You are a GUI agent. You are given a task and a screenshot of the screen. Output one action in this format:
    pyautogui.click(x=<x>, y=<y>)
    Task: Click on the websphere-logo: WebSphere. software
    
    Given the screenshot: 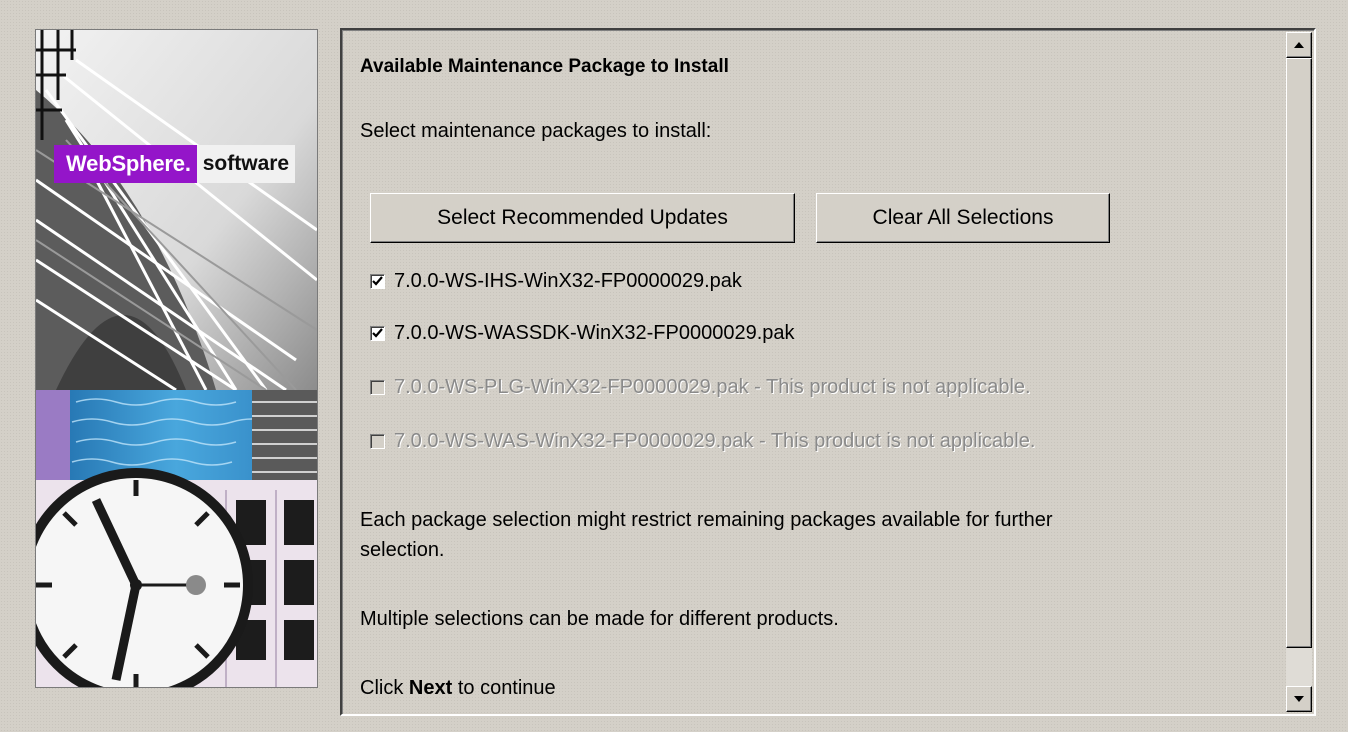 What is the action you would take?
    pyautogui.click(x=175, y=164)
    